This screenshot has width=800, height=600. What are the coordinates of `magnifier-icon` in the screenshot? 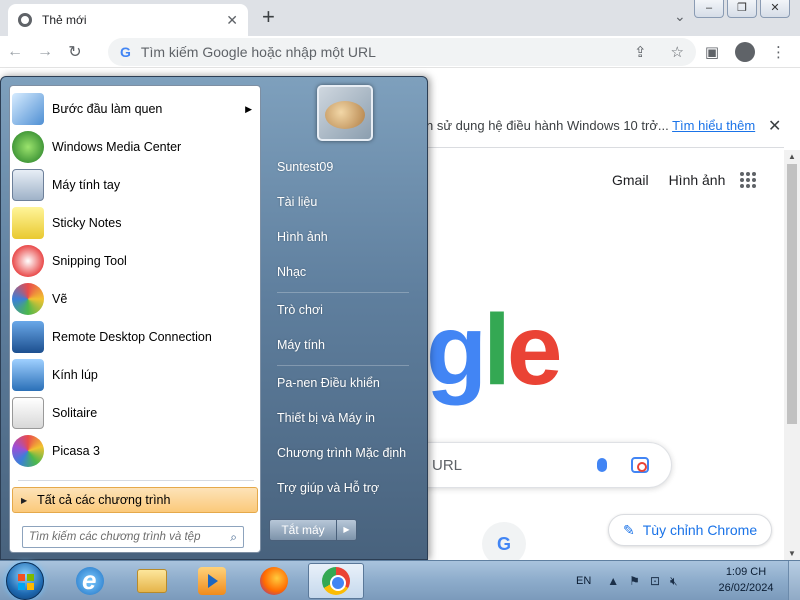 It's located at (28, 375).